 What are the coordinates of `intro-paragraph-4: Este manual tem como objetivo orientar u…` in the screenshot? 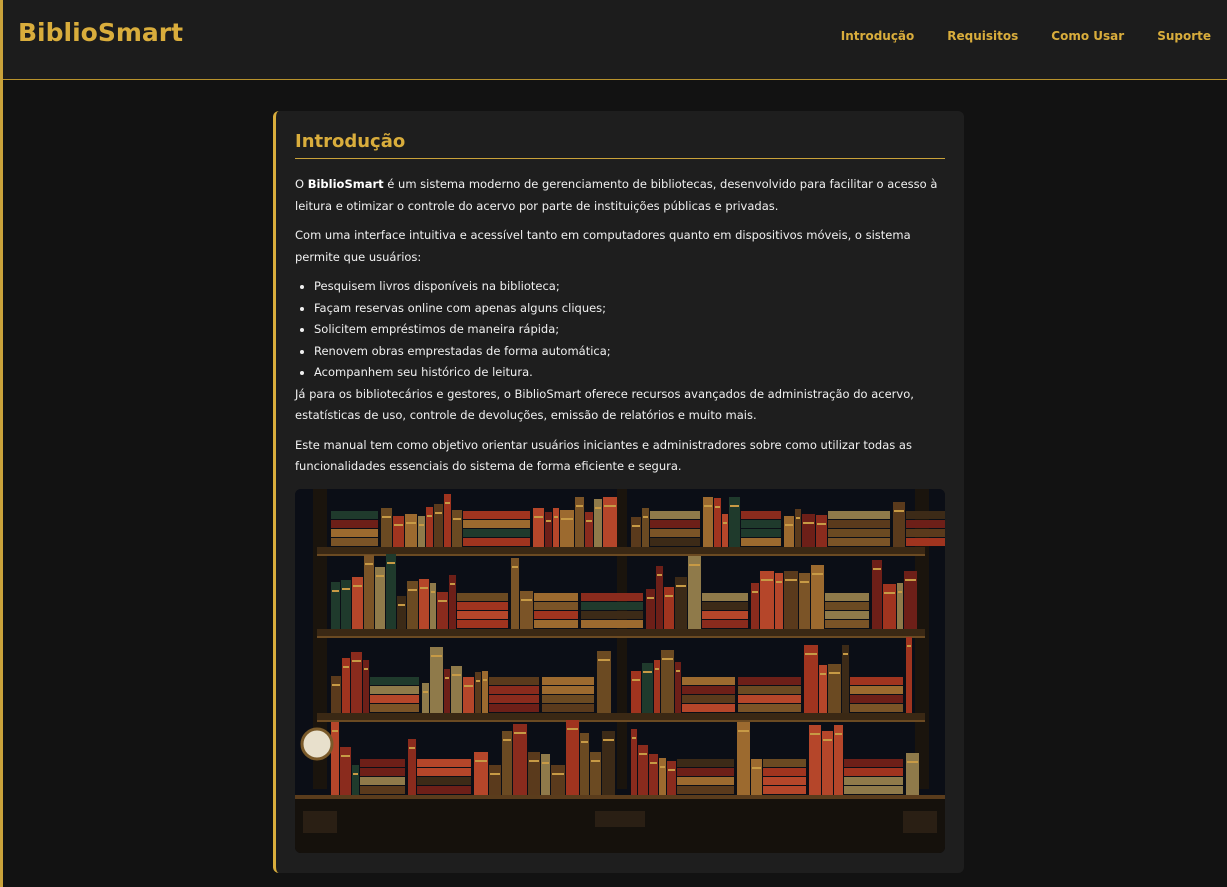 It's located at (603, 455).